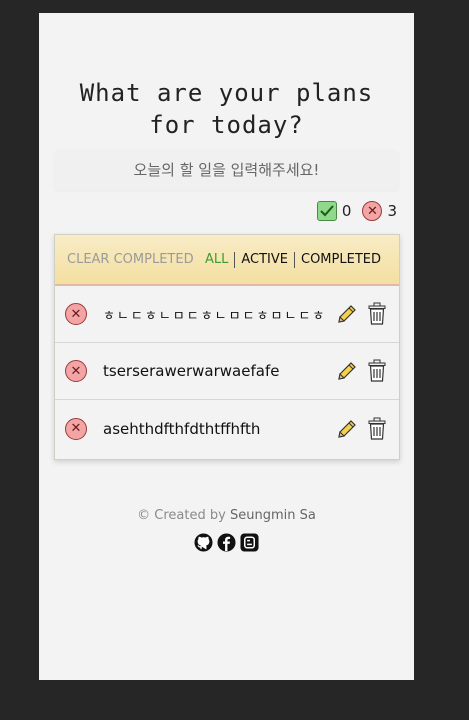 The image size is (469, 720). Describe the element at coordinates (181, 515) in the screenshot. I see `footer-prefix: © Created by` at that location.